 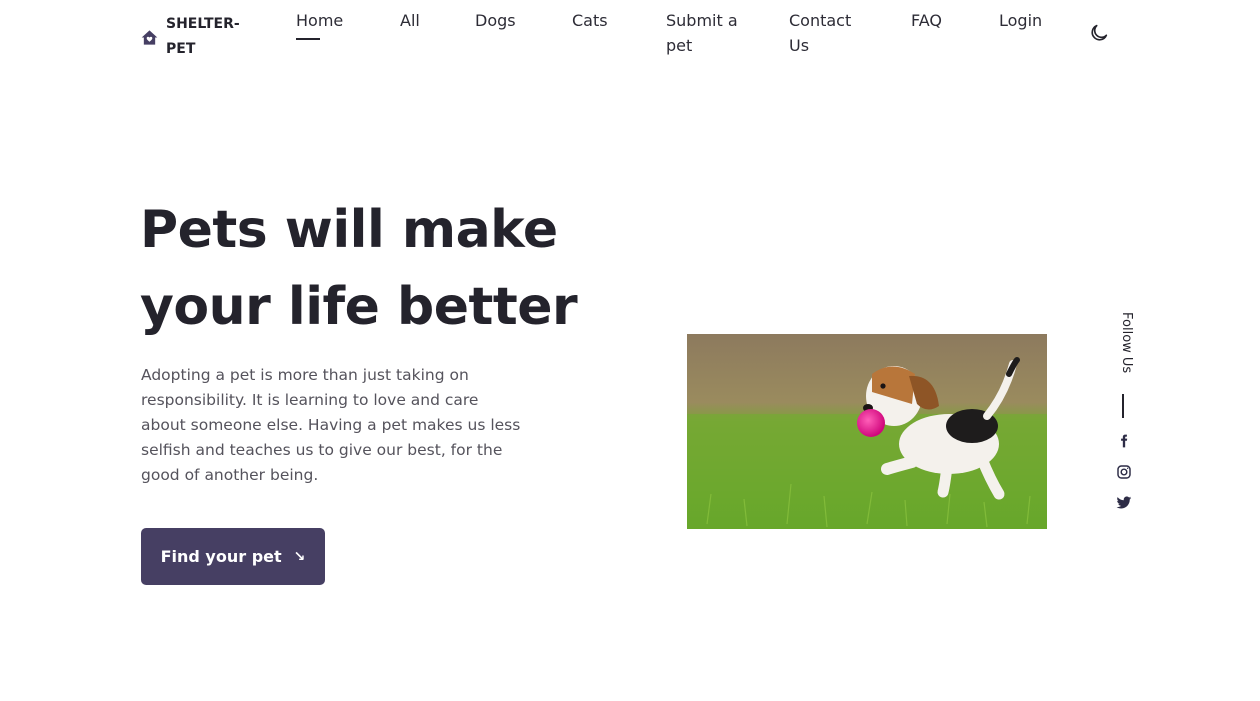 What do you see at coordinates (702, 33) in the screenshot?
I see `nav-submit-pet: Submit a pet` at bounding box center [702, 33].